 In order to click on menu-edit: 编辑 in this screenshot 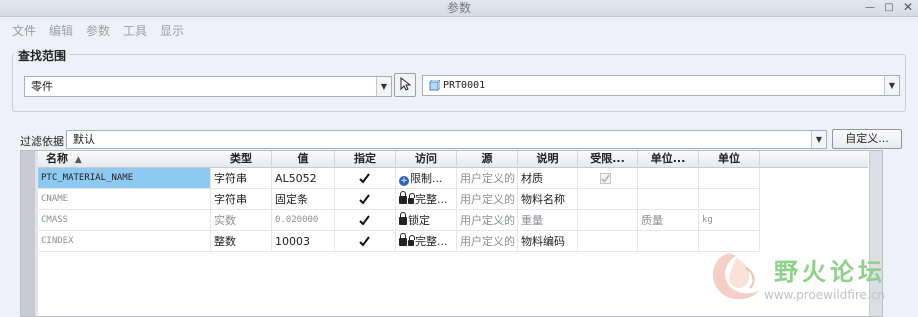, I will do `click(61, 30)`.